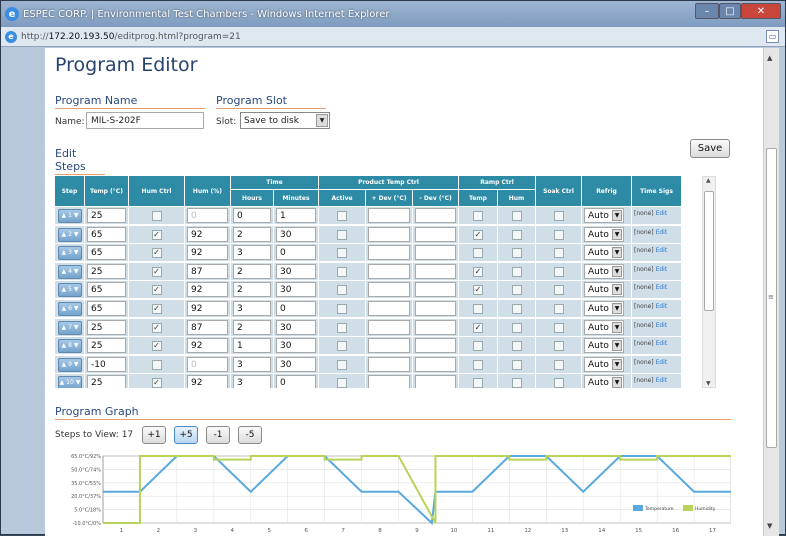 This screenshot has height=536, width=786. What do you see at coordinates (207, 271) in the screenshot?
I see `hum-input: 87` at bounding box center [207, 271].